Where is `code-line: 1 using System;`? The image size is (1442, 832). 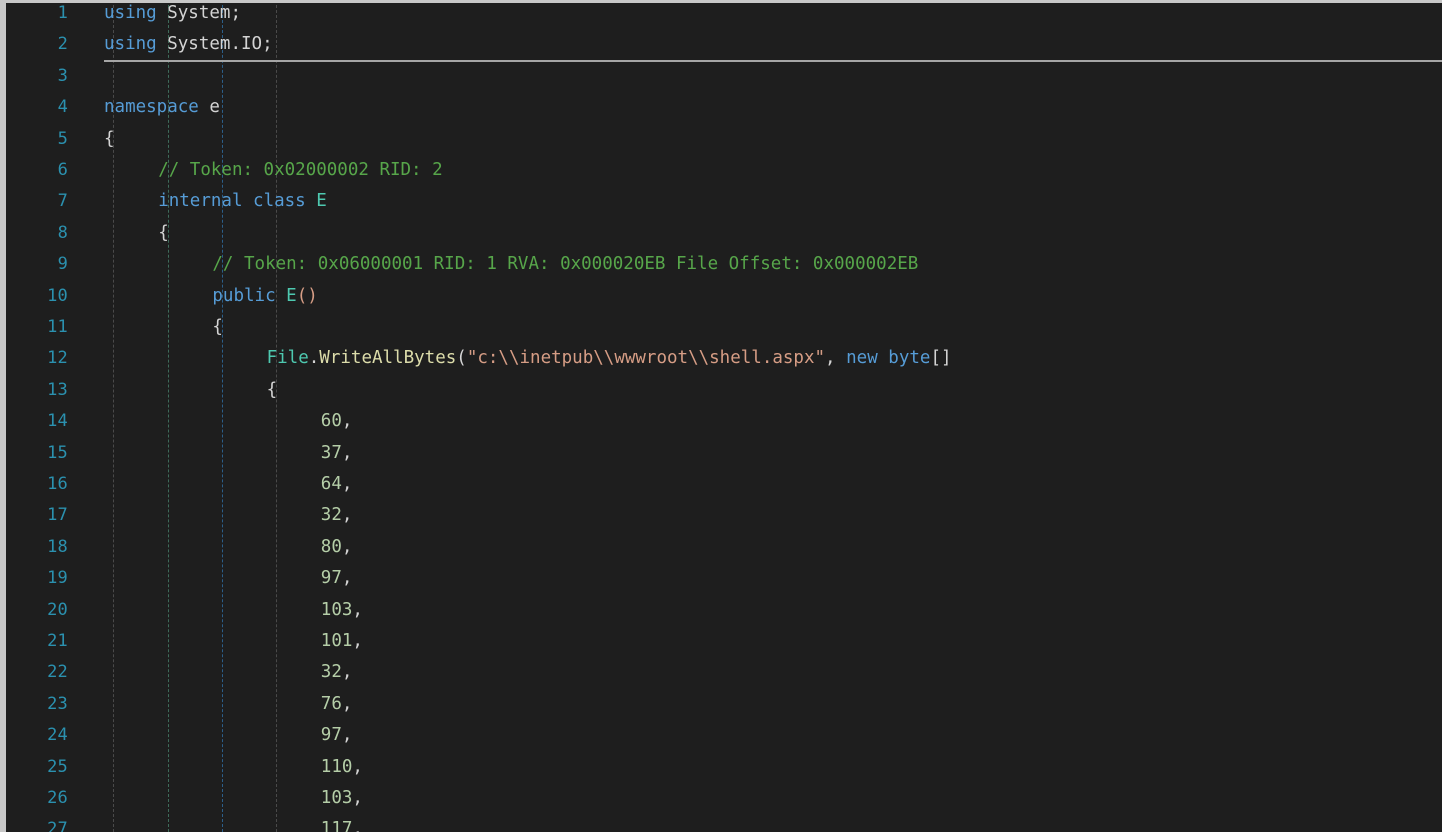
code-line: 1 using System; is located at coordinates (721, 14).